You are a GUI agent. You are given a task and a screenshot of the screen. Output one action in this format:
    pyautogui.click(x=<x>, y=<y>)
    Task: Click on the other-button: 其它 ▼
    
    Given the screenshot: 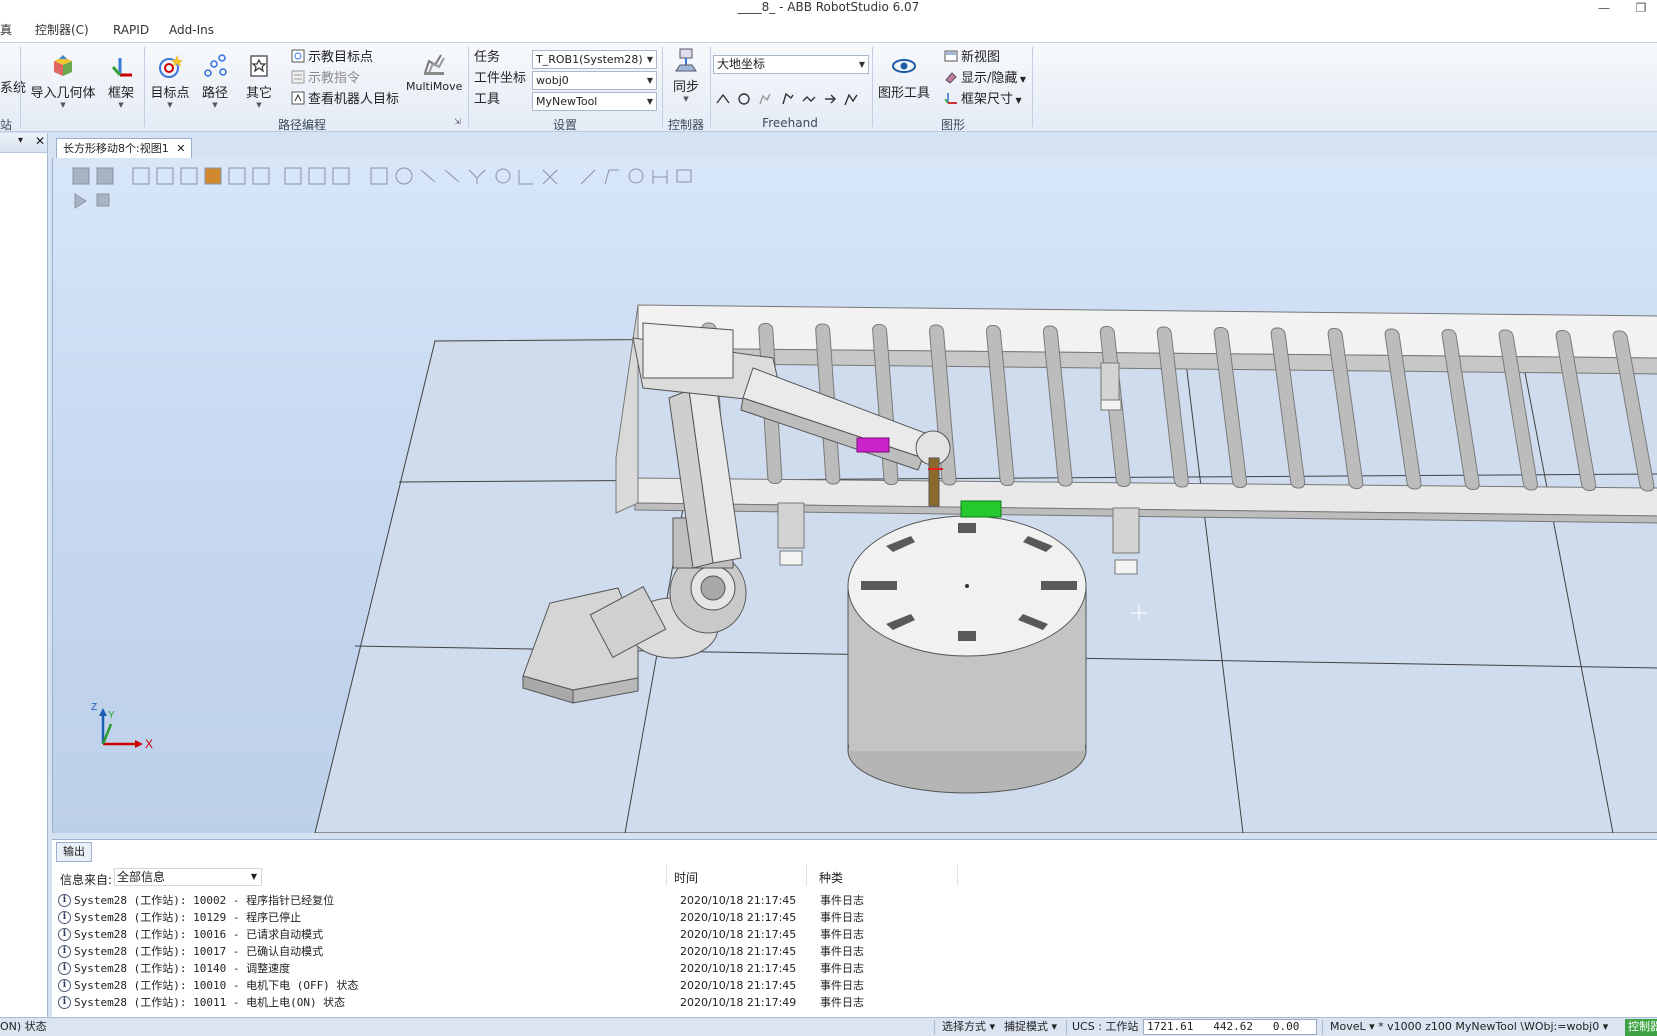 What is the action you would take?
    pyautogui.click(x=259, y=81)
    